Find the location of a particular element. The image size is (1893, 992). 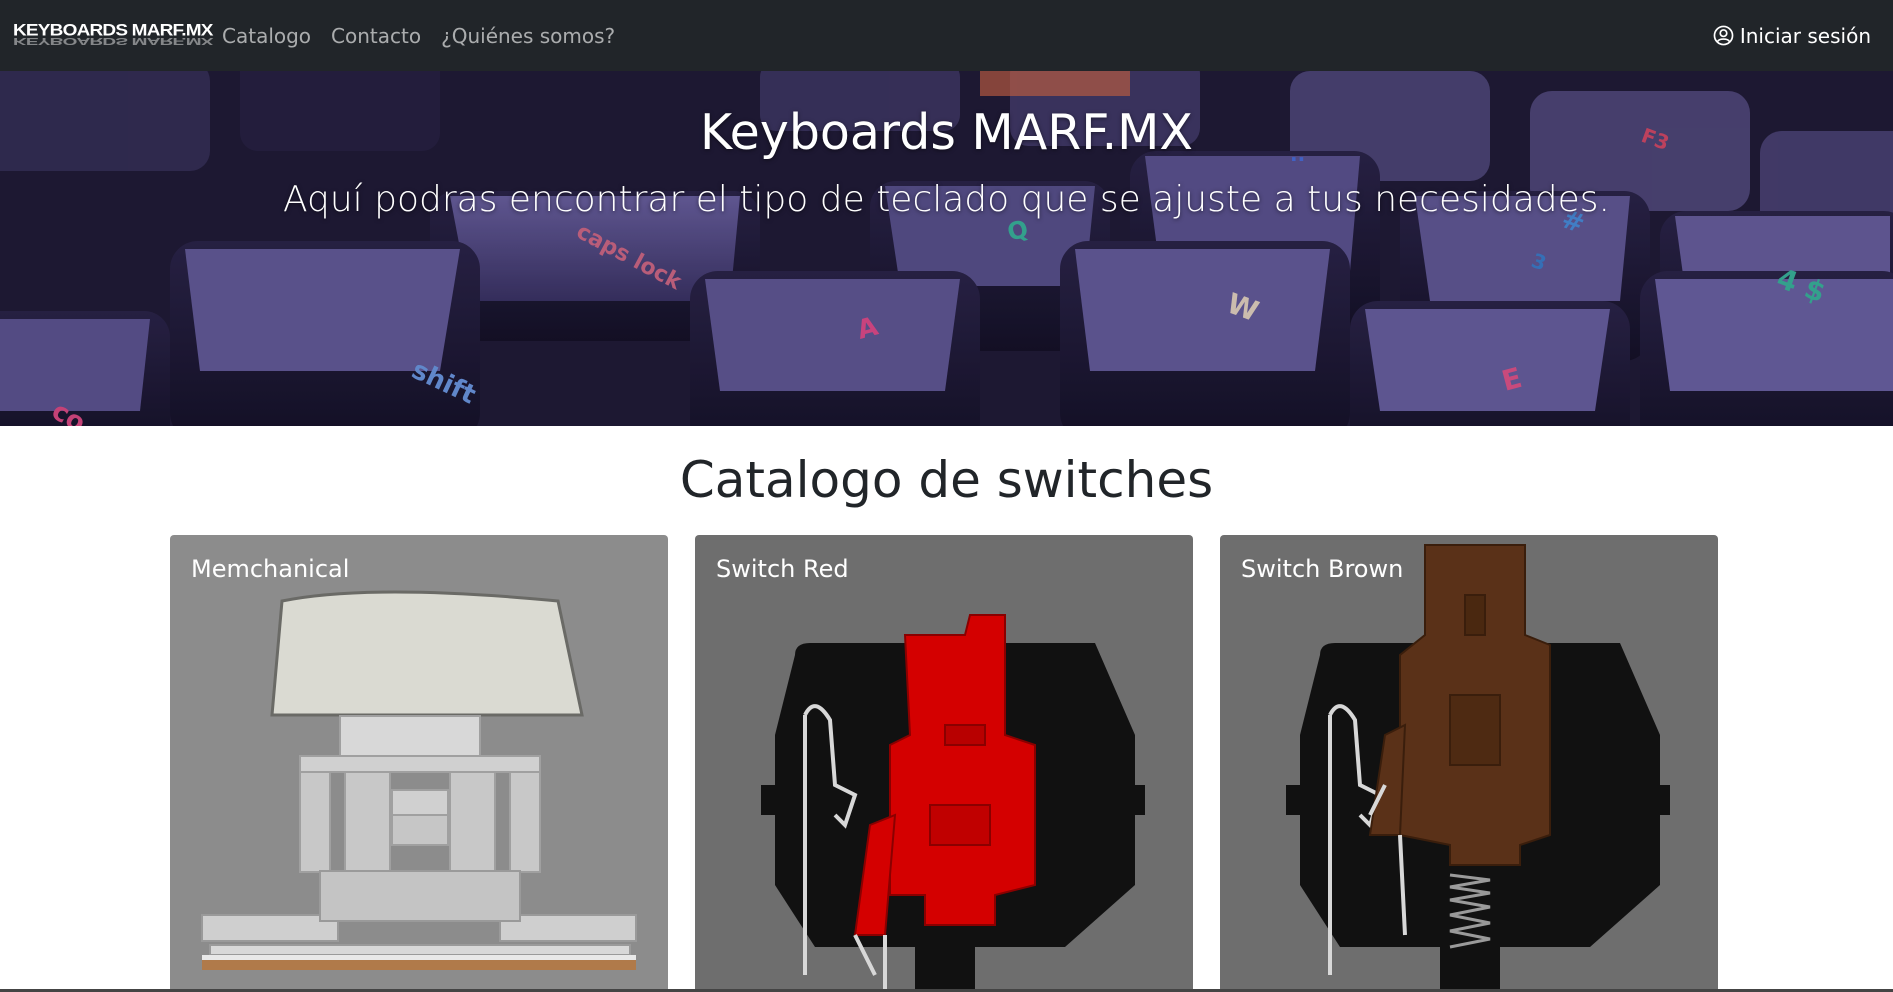

catalog-title: Catalogo de switches is located at coordinates (946, 480).